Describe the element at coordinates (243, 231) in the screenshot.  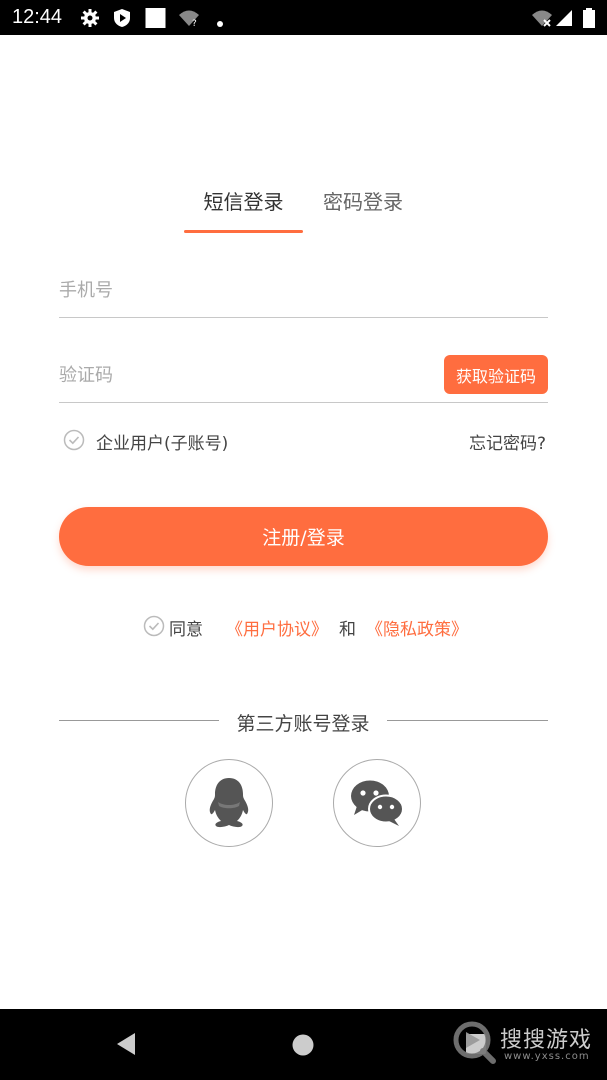
I see `active-tab-indicator` at that location.